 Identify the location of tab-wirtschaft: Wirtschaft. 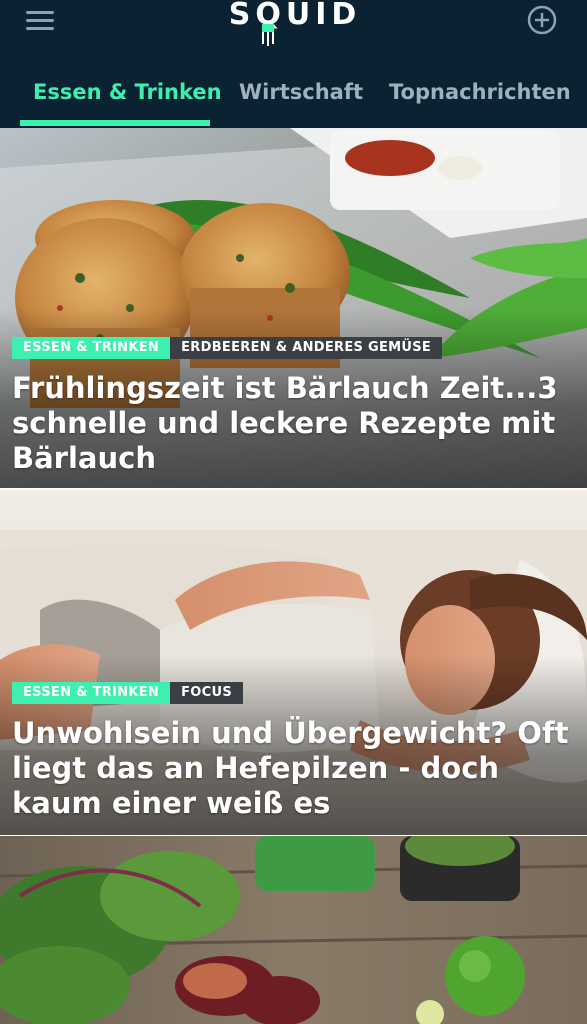
(301, 92).